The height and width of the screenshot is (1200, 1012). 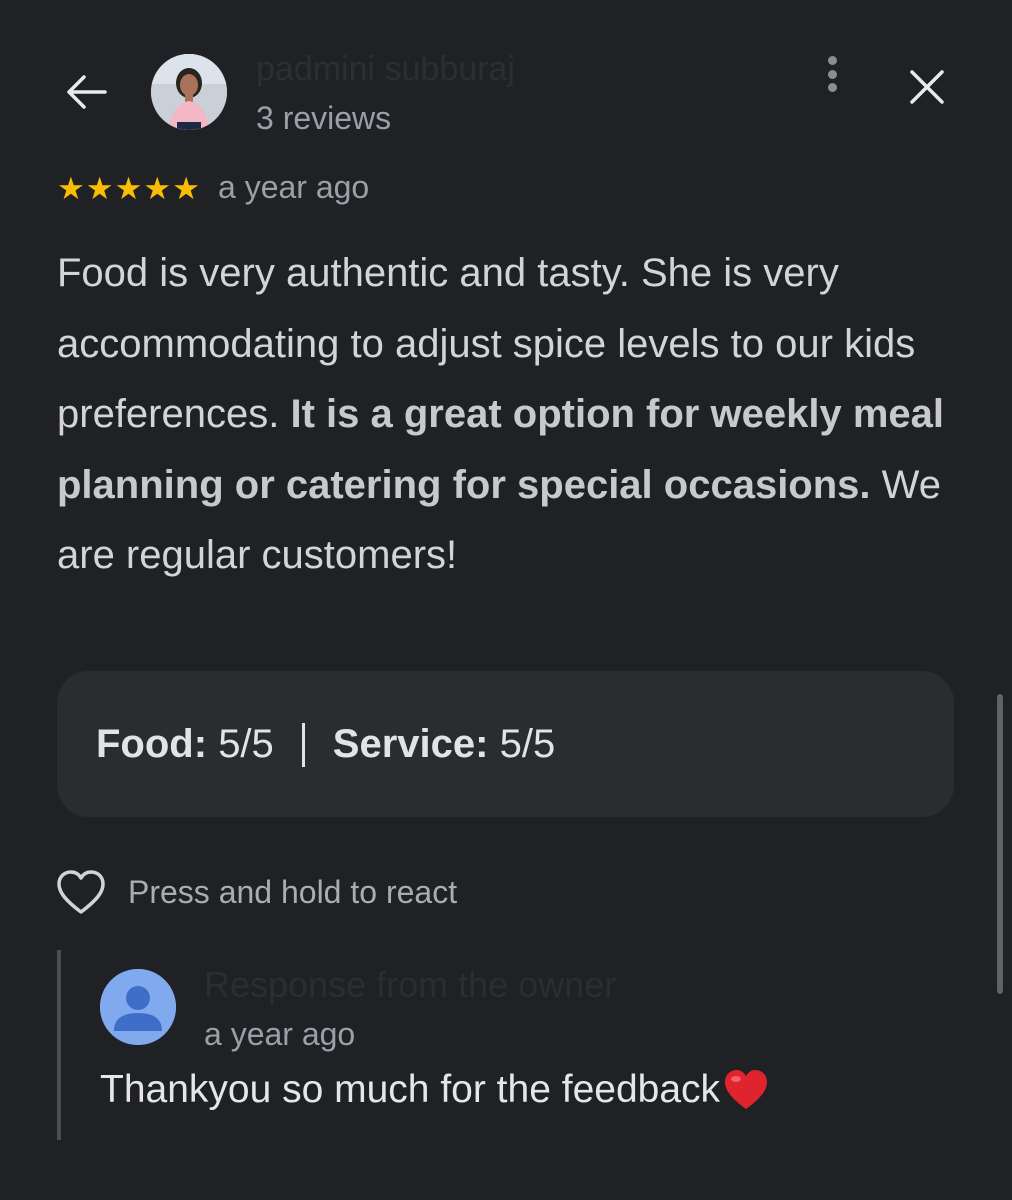 What do you see at coordinates (385, 69) in the screenshot?
I see `reviewer-name: padmini subburaj` at bounding box center [385, 69].